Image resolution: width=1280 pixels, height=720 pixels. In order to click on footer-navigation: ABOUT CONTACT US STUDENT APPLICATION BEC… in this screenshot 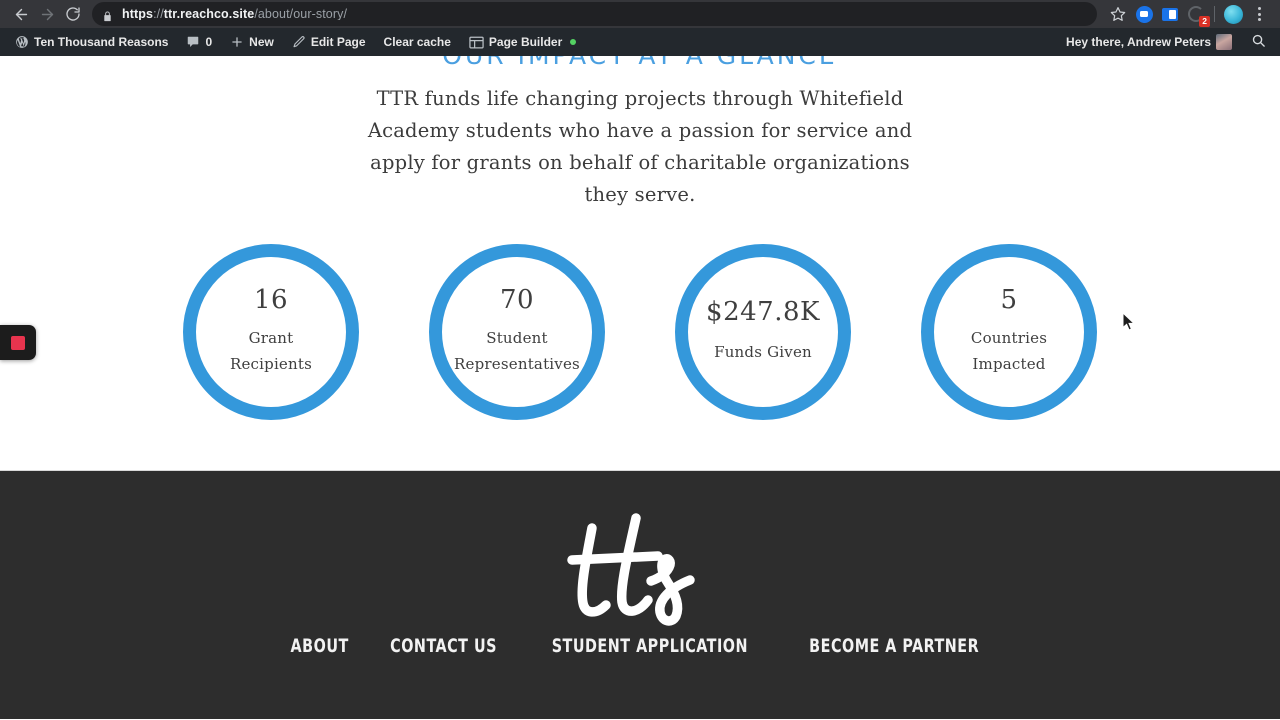, I will do `click(640, 646)`.